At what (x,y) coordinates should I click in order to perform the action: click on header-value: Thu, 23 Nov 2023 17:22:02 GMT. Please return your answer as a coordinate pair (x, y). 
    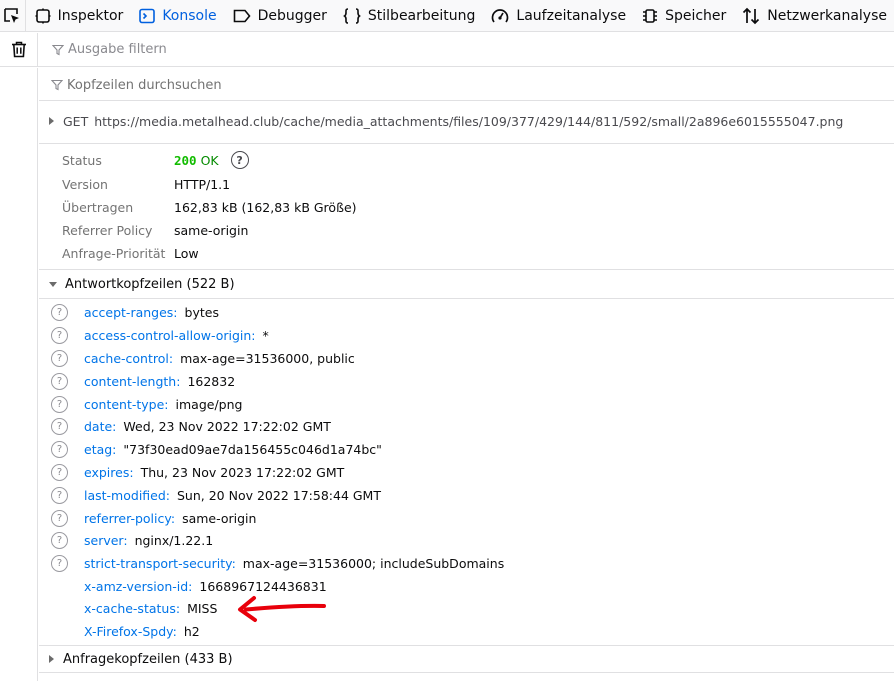
    Looking at the image, I should click on (242, 472).